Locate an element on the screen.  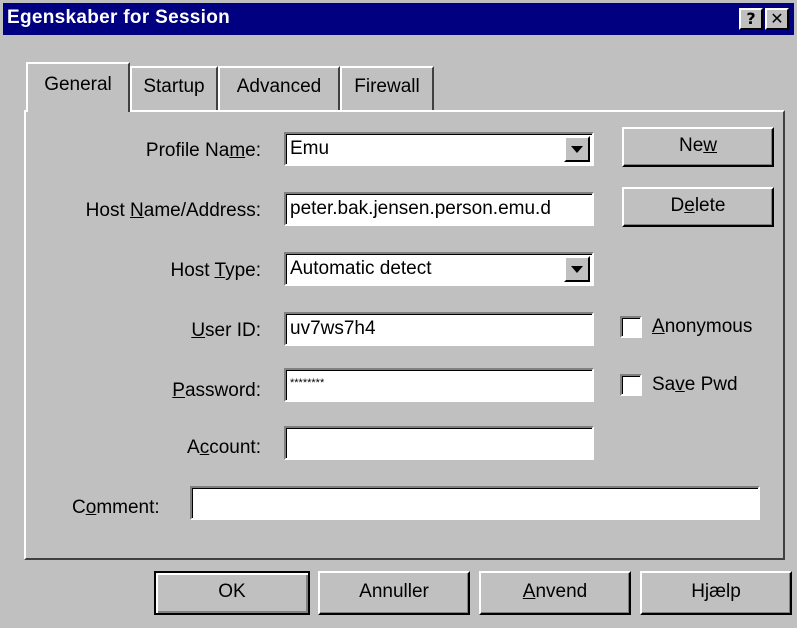
account-label: Account: is located at coordinates (224, 447).